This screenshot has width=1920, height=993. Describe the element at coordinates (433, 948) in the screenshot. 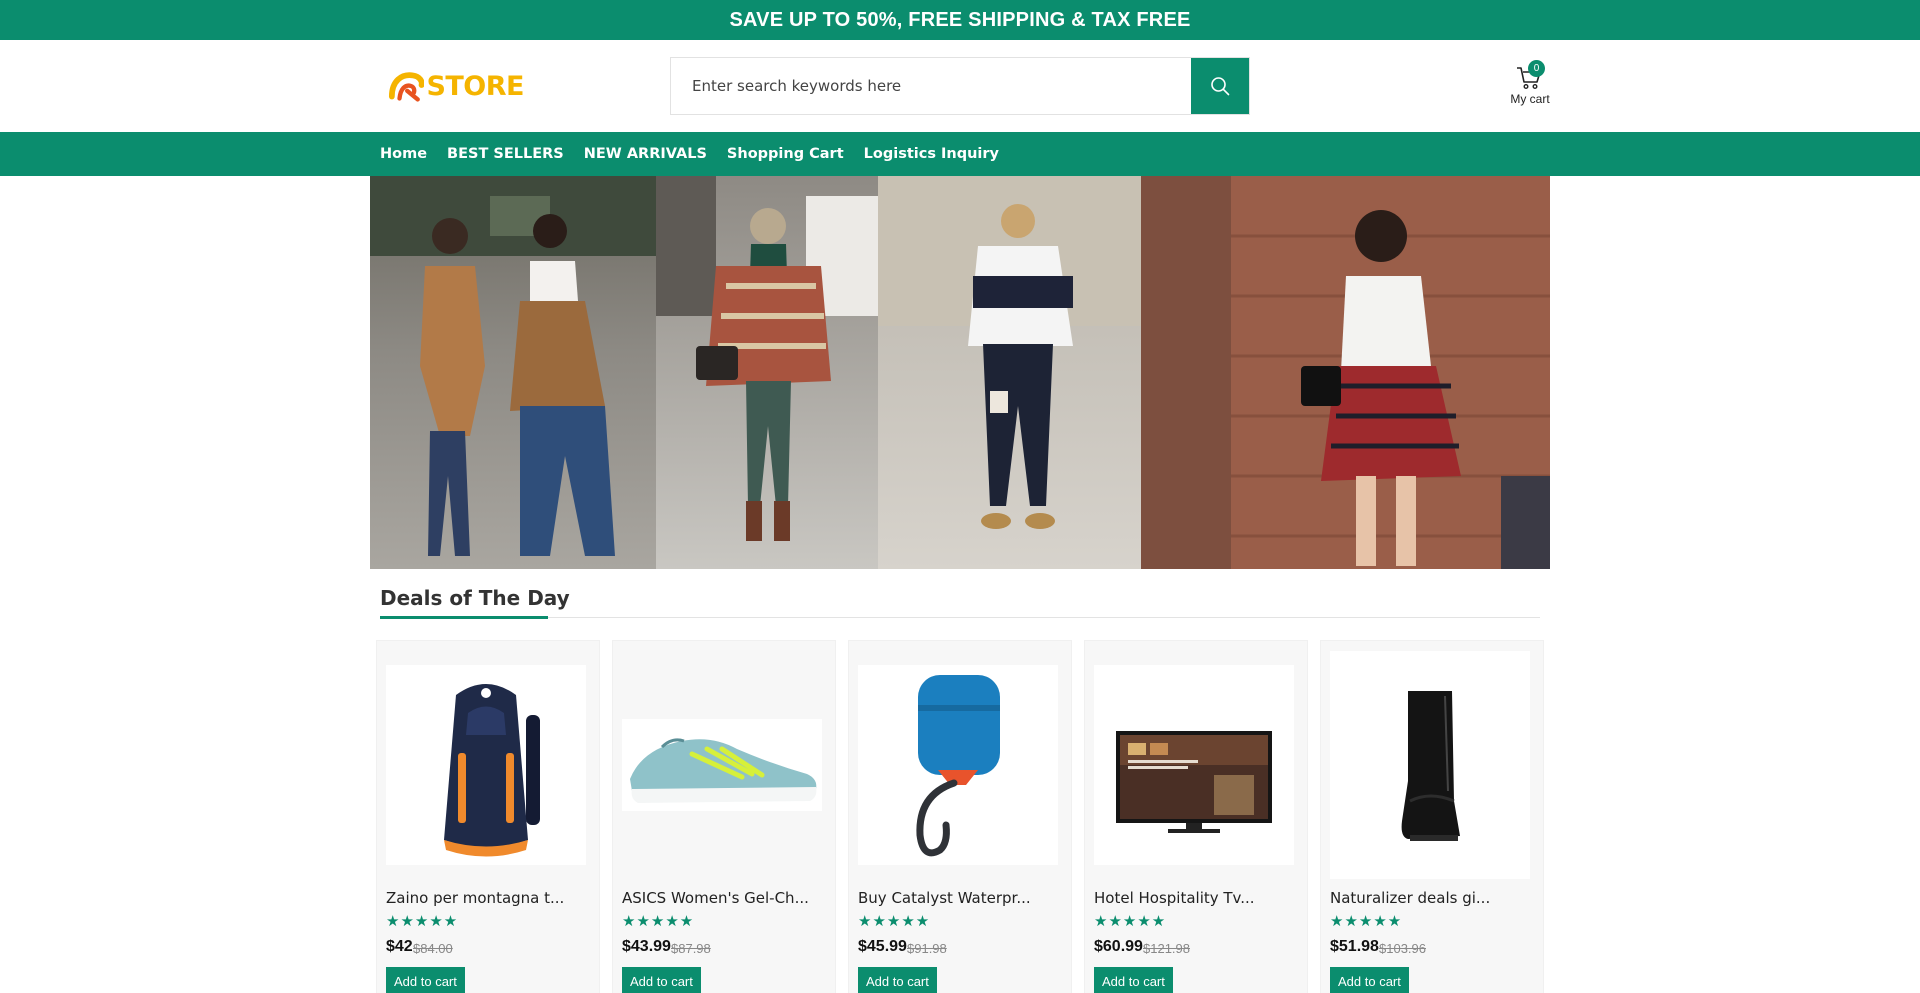

I see `product-old-price: $84.00` at that location.